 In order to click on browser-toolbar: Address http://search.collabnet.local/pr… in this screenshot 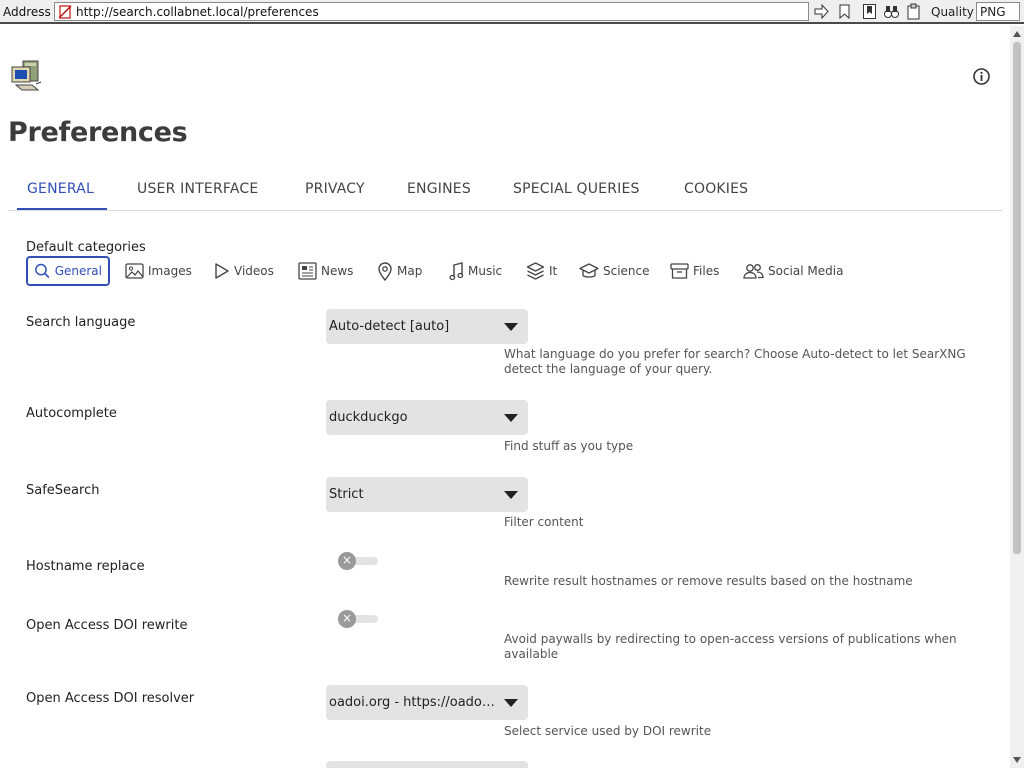, I will do `click(512, 12)`.